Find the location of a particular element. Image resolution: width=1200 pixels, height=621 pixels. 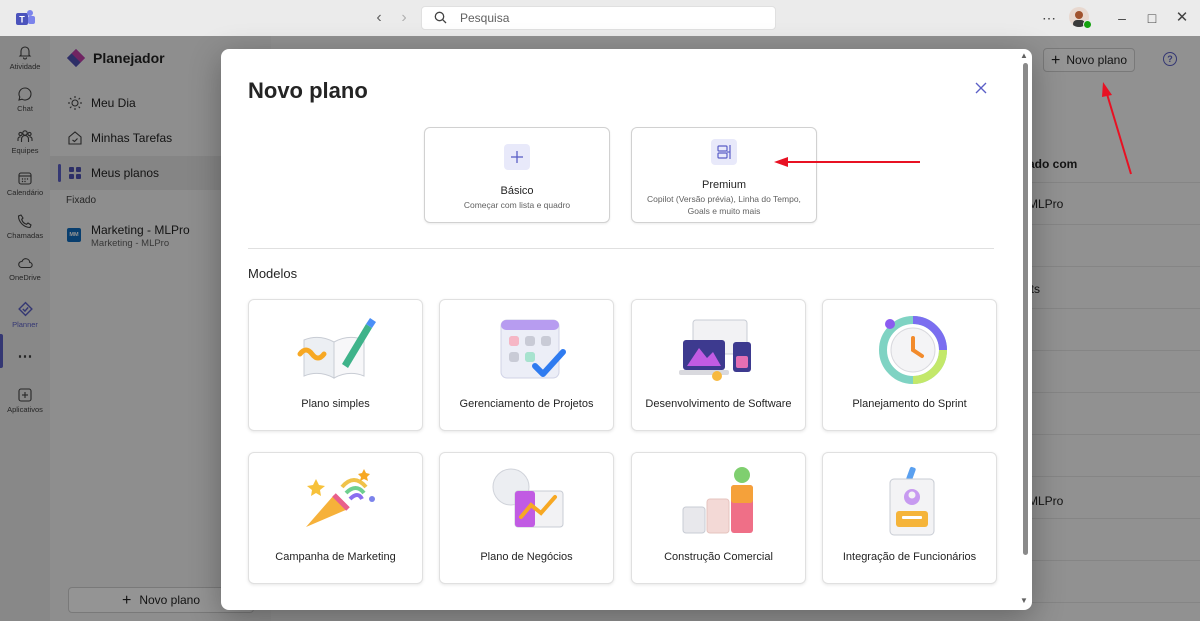

template-campanha-marketing: Campanha de Marketing is located at coordinates (335, 518).